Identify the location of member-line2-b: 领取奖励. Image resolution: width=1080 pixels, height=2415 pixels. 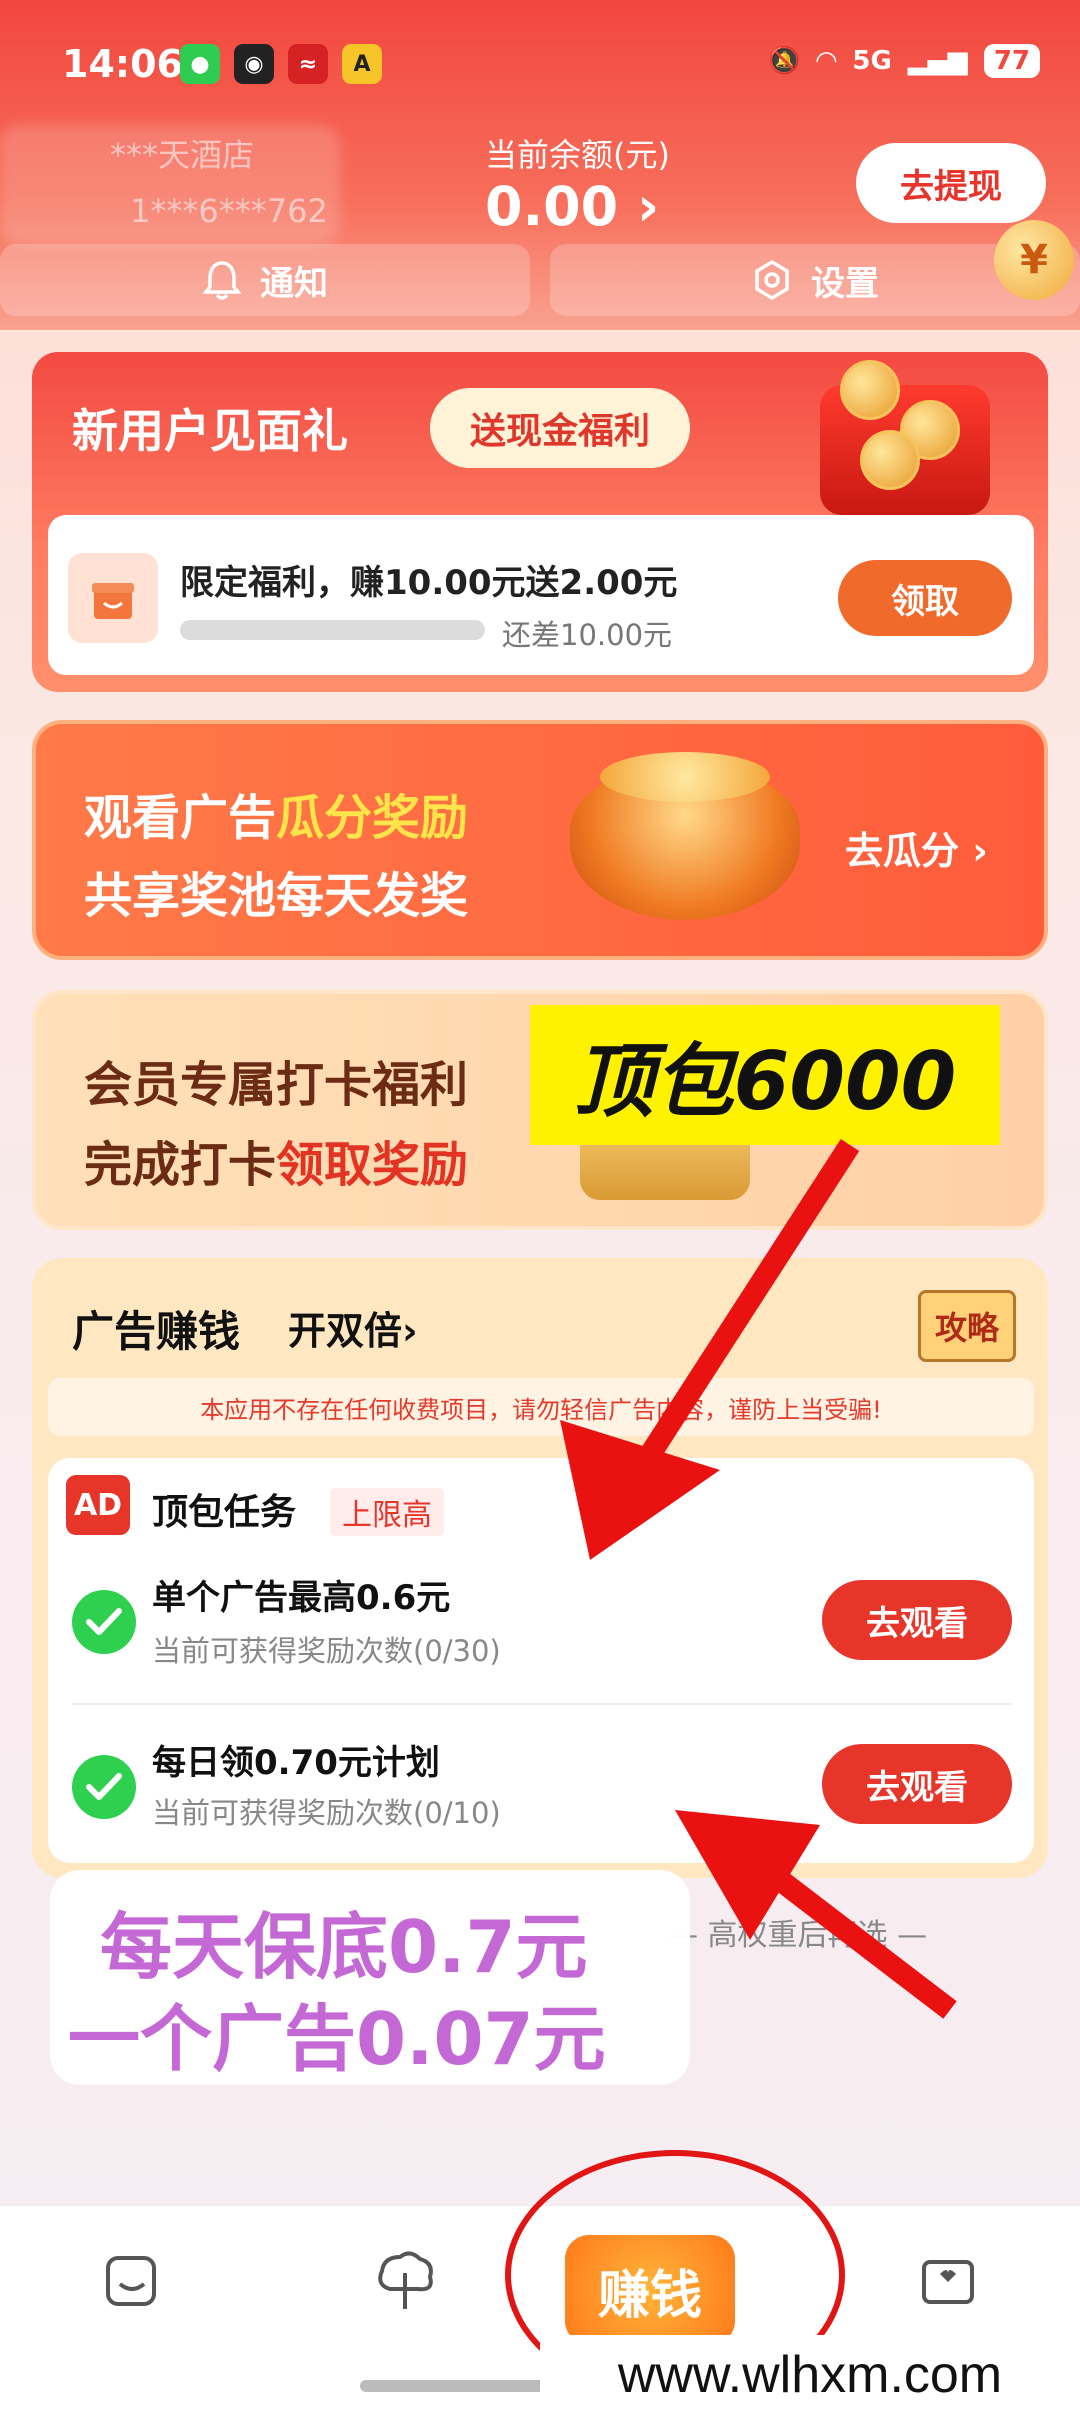
(372, 1165).